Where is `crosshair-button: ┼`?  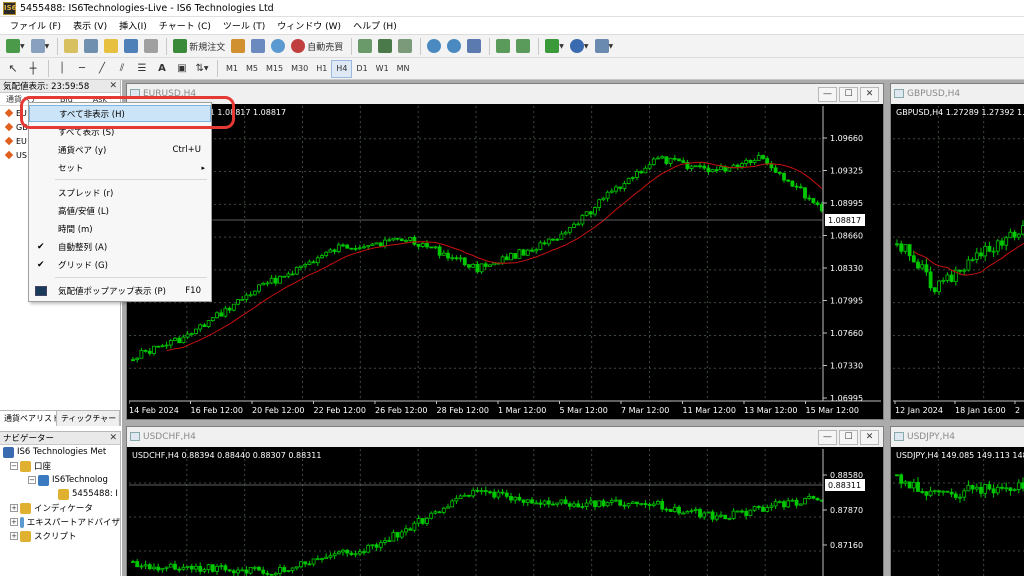 crosshair-button: ┼ is located at coordinates (33, 69).